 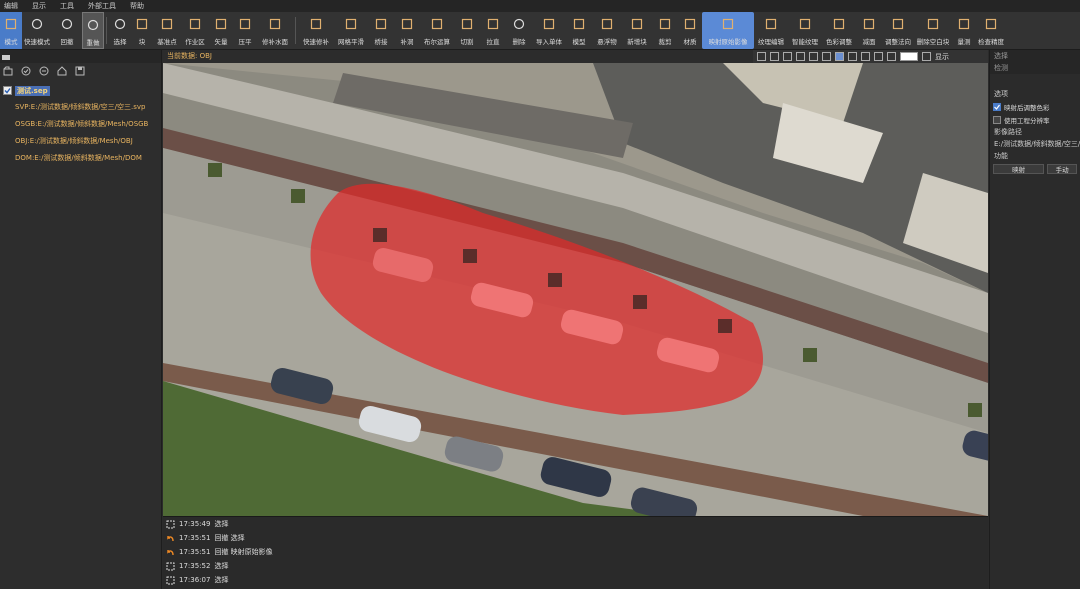 What do you see at coordinates (1035, 144) in the screenshot?
I see `image-path-value: E:/测试数据/倾斜数据/空三/空三.svp` at bounding box center [1035, 144].